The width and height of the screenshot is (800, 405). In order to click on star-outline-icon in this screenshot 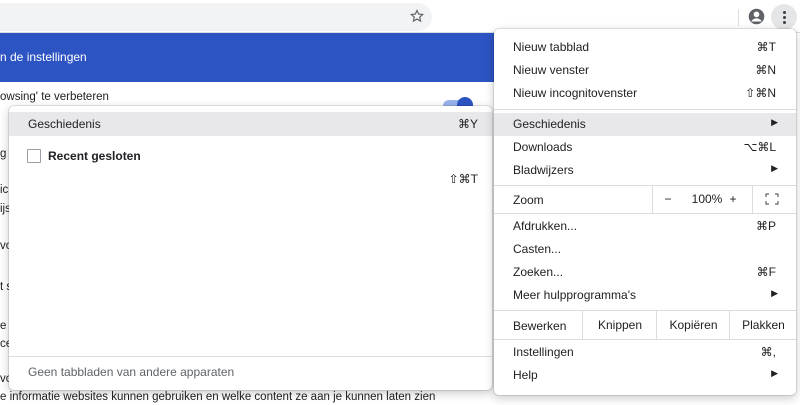, I will do `click(417, 16)`.